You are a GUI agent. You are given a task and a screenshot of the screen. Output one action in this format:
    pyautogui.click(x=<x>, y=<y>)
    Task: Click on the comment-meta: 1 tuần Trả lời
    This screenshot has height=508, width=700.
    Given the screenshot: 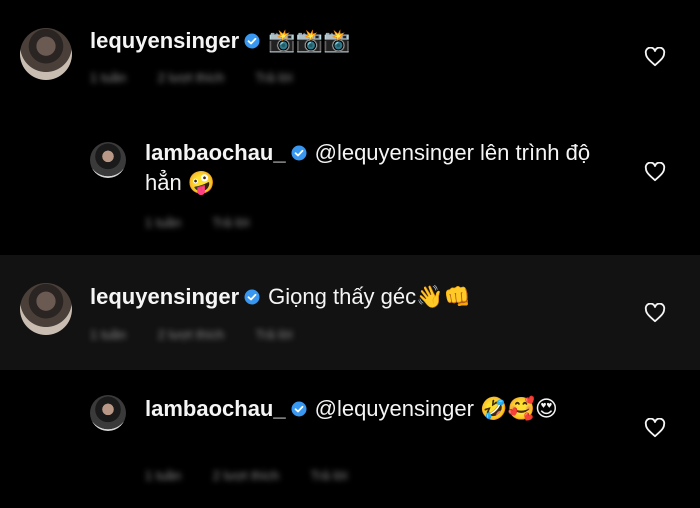 What is the action you would take?
    pyautogui.click(x=211, y=222)
    